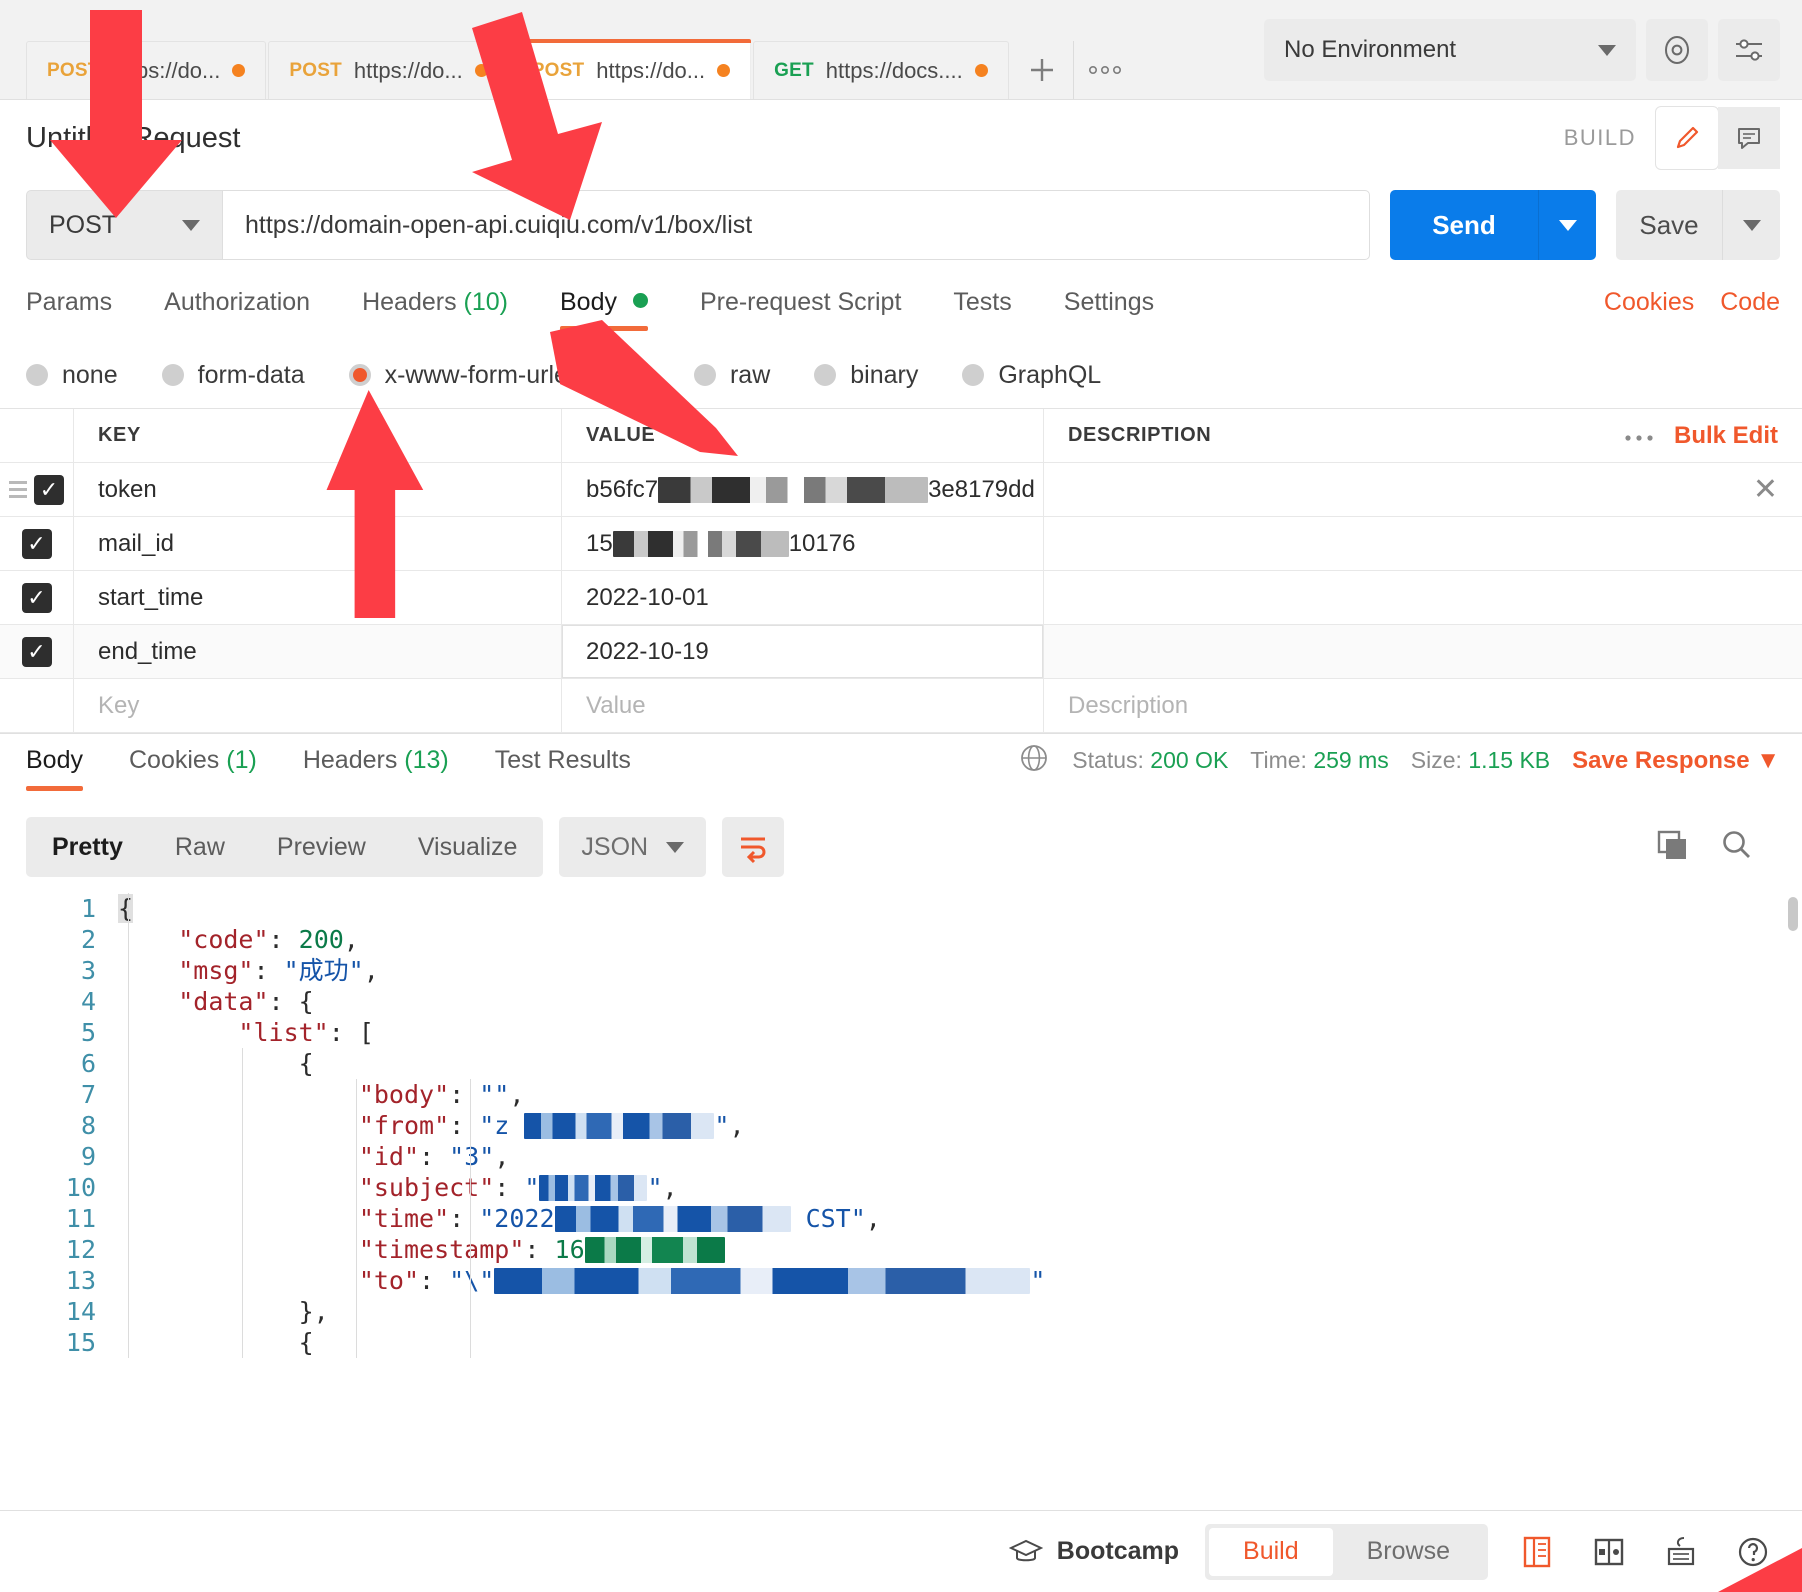 This screenshot has height=1592, width=1802. I want to click on tab-pre-request-script: Pre-request Script, so click(800, 309).